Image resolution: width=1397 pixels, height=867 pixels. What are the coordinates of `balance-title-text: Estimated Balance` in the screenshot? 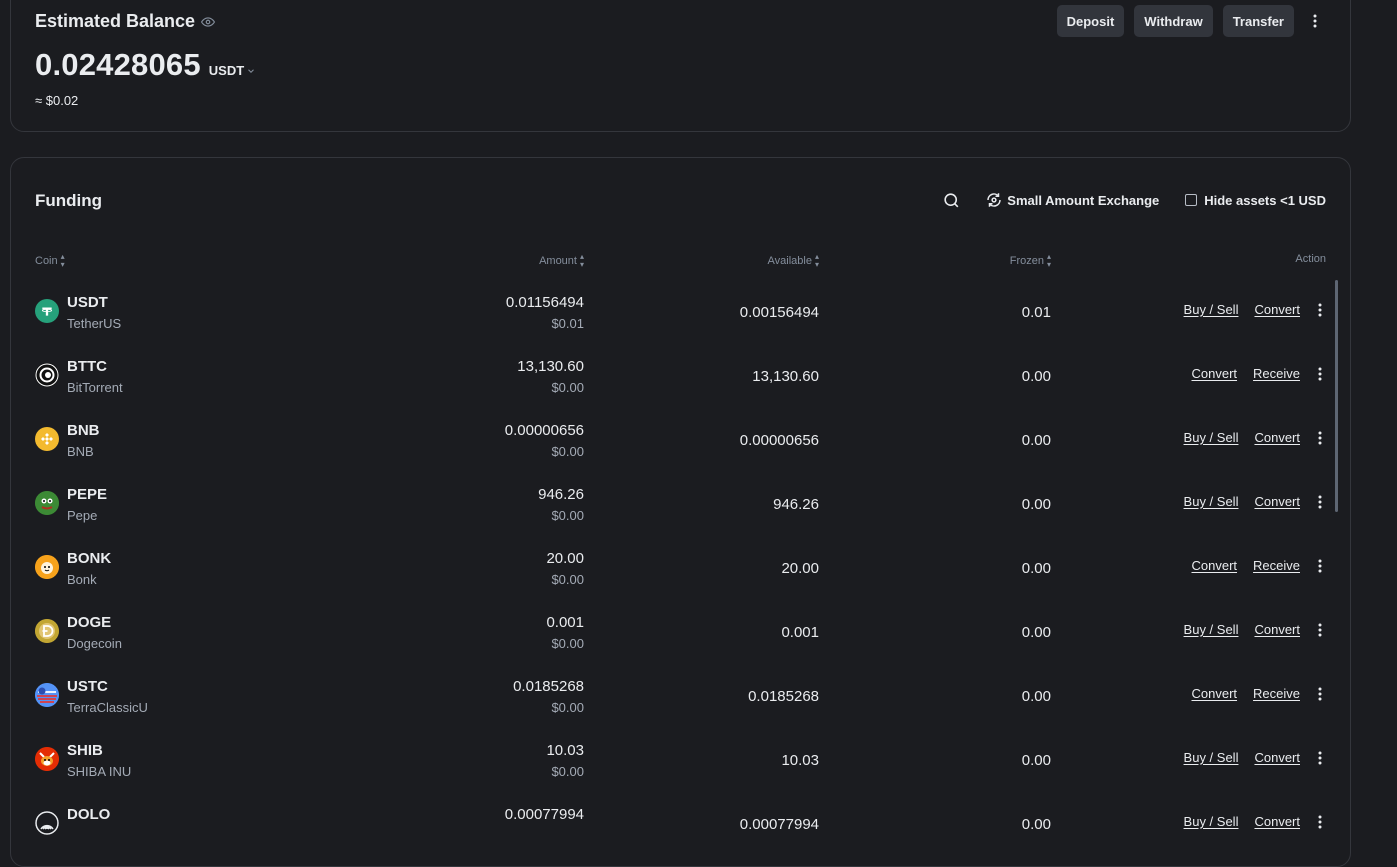 It's located at (115, 21).